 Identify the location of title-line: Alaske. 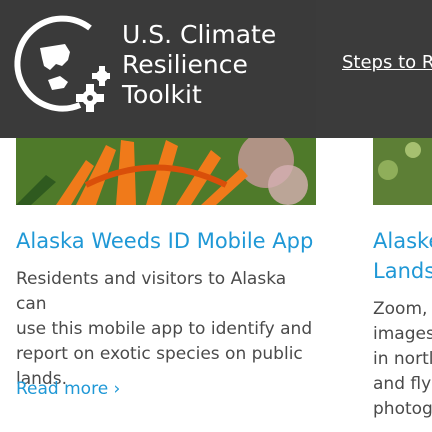
(402, 241).